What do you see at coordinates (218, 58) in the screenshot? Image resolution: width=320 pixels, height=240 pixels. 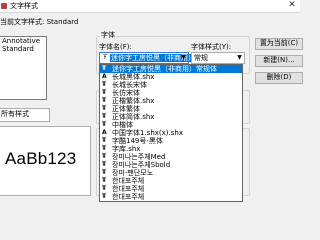 I see `font-style-combo: 常规 ▼` at bounding box center [218, 58].